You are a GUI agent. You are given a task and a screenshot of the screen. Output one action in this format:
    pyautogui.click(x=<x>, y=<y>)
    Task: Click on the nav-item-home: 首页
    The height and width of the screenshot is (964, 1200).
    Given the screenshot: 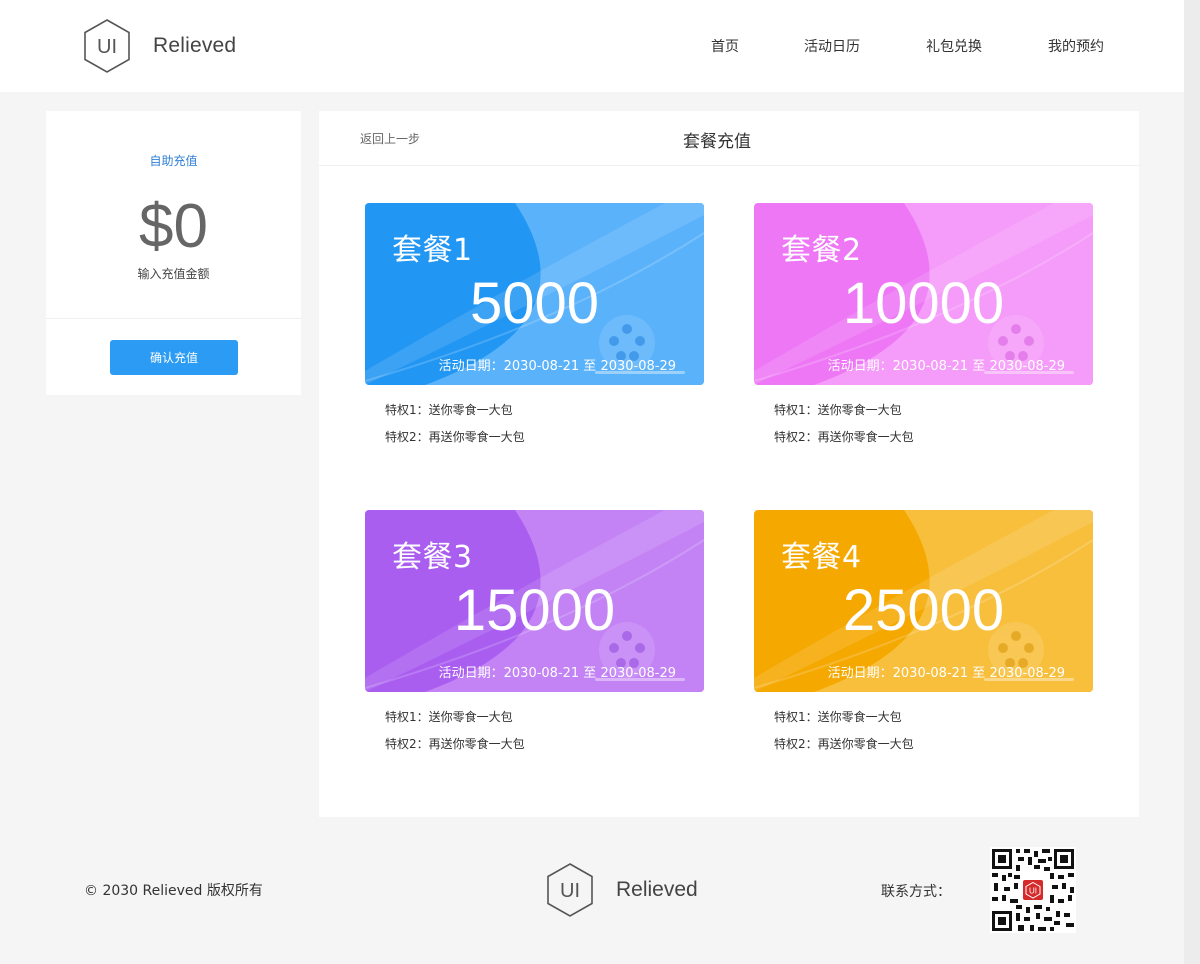 What is the action you would take?
    pyautogui.click(x=725, y=46)
    